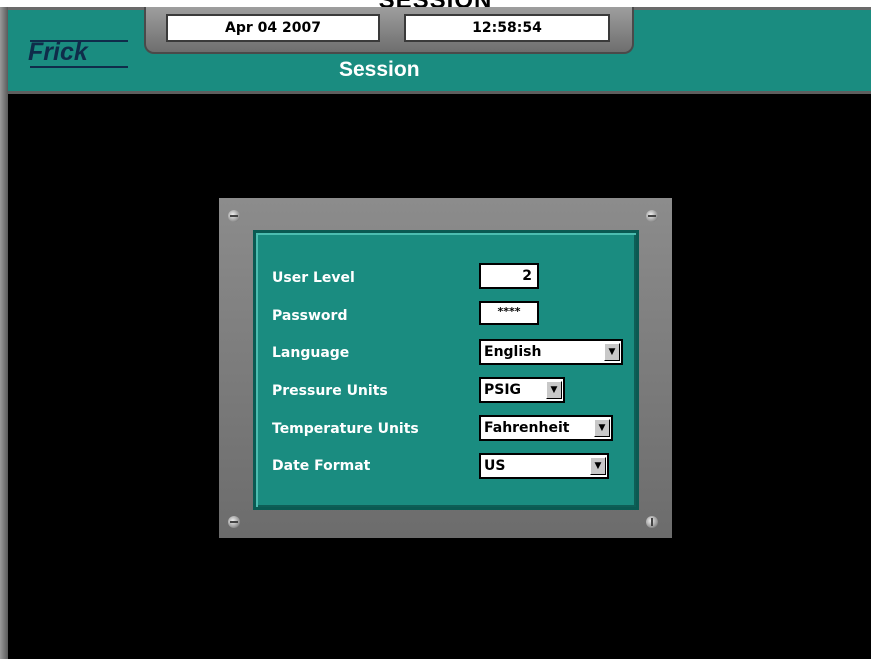 The height and width of the screenshot is (659, 871). What do you see at coordinates (527, 276) in the screenshot?
I see `user-level-value: 2` at bounding box center [527, 276].